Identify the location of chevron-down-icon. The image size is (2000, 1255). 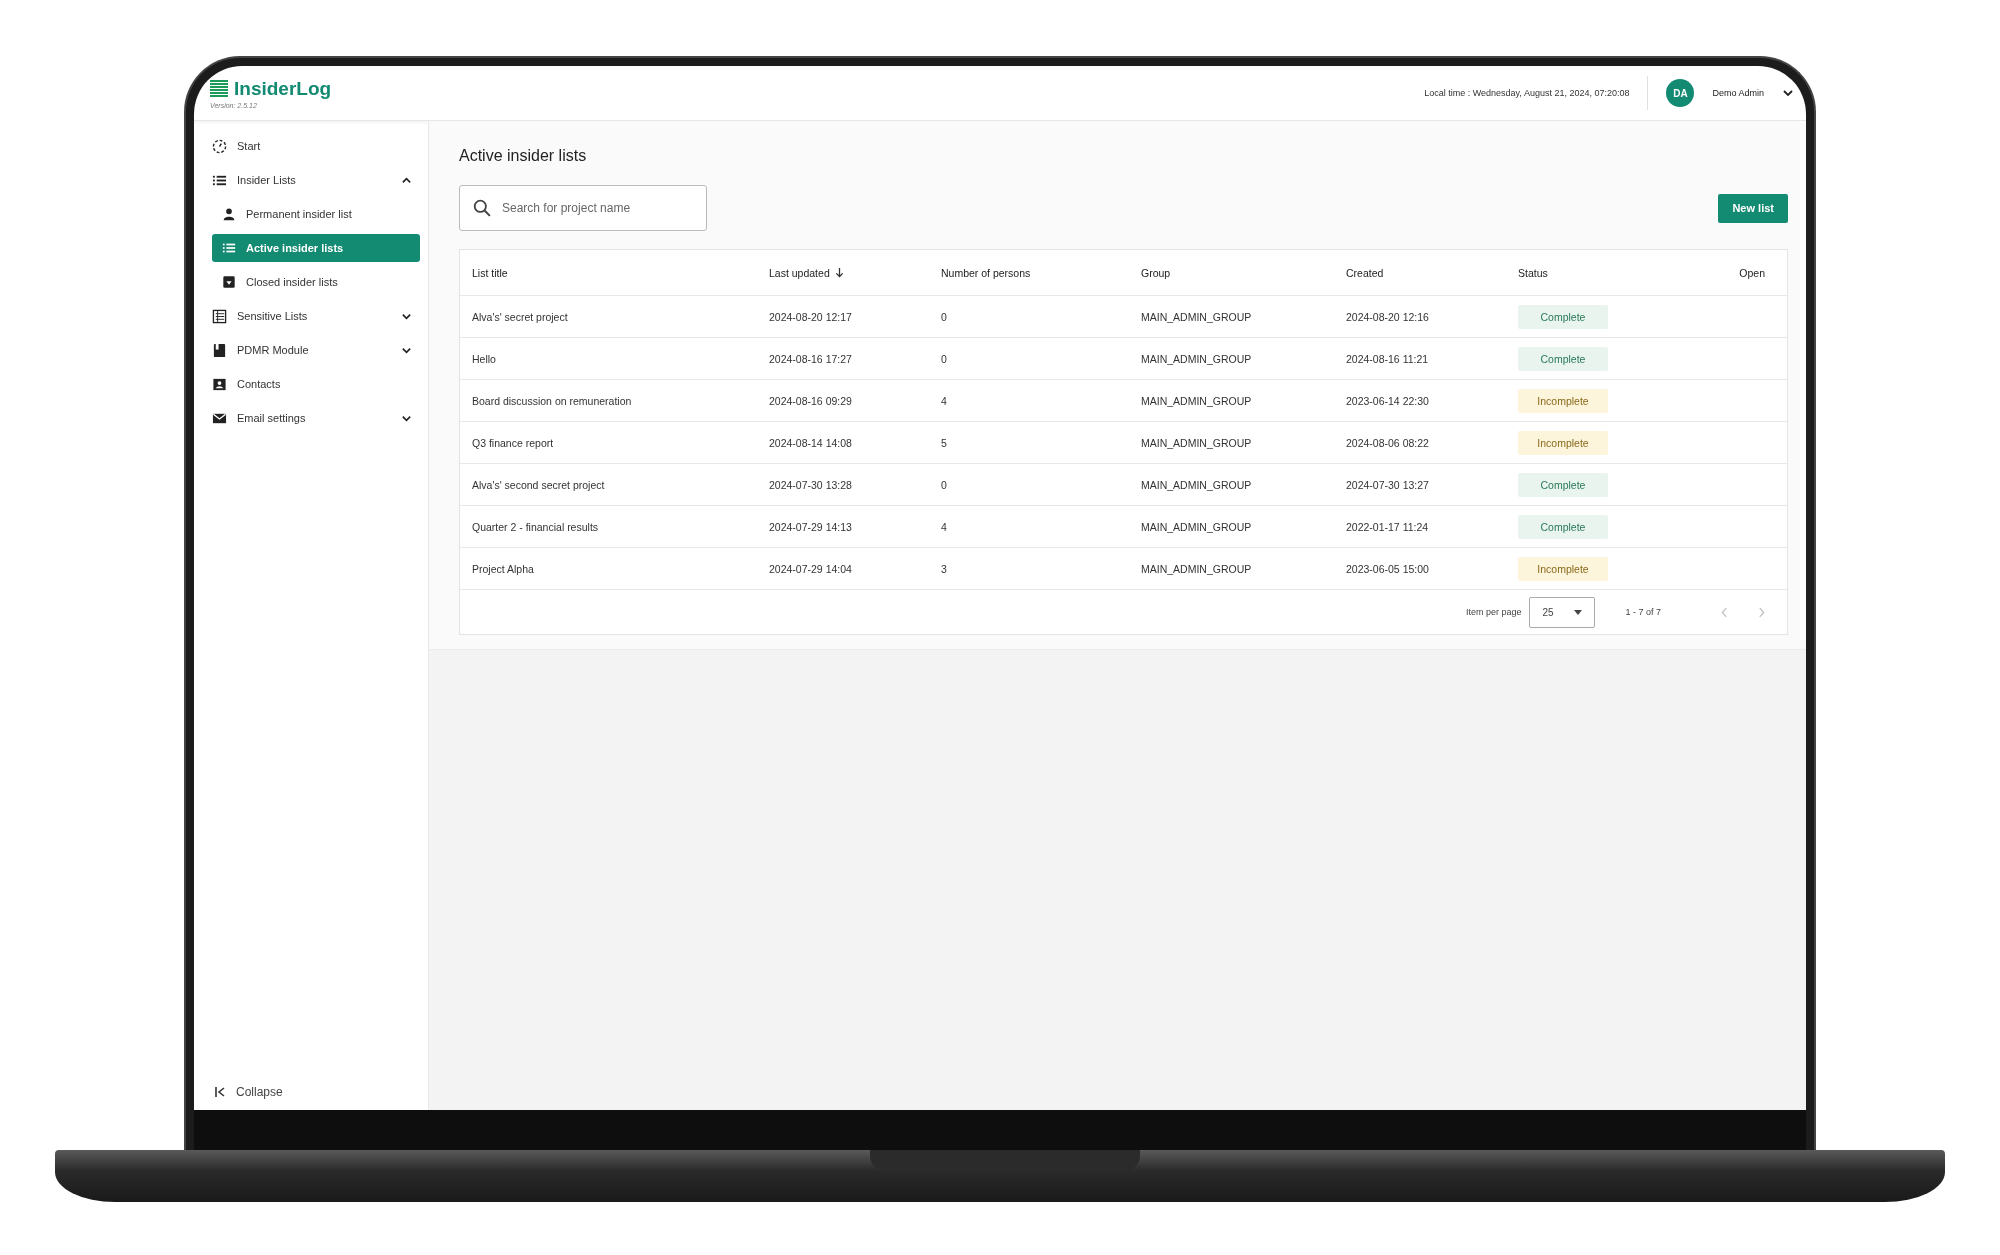
(1788, 93).